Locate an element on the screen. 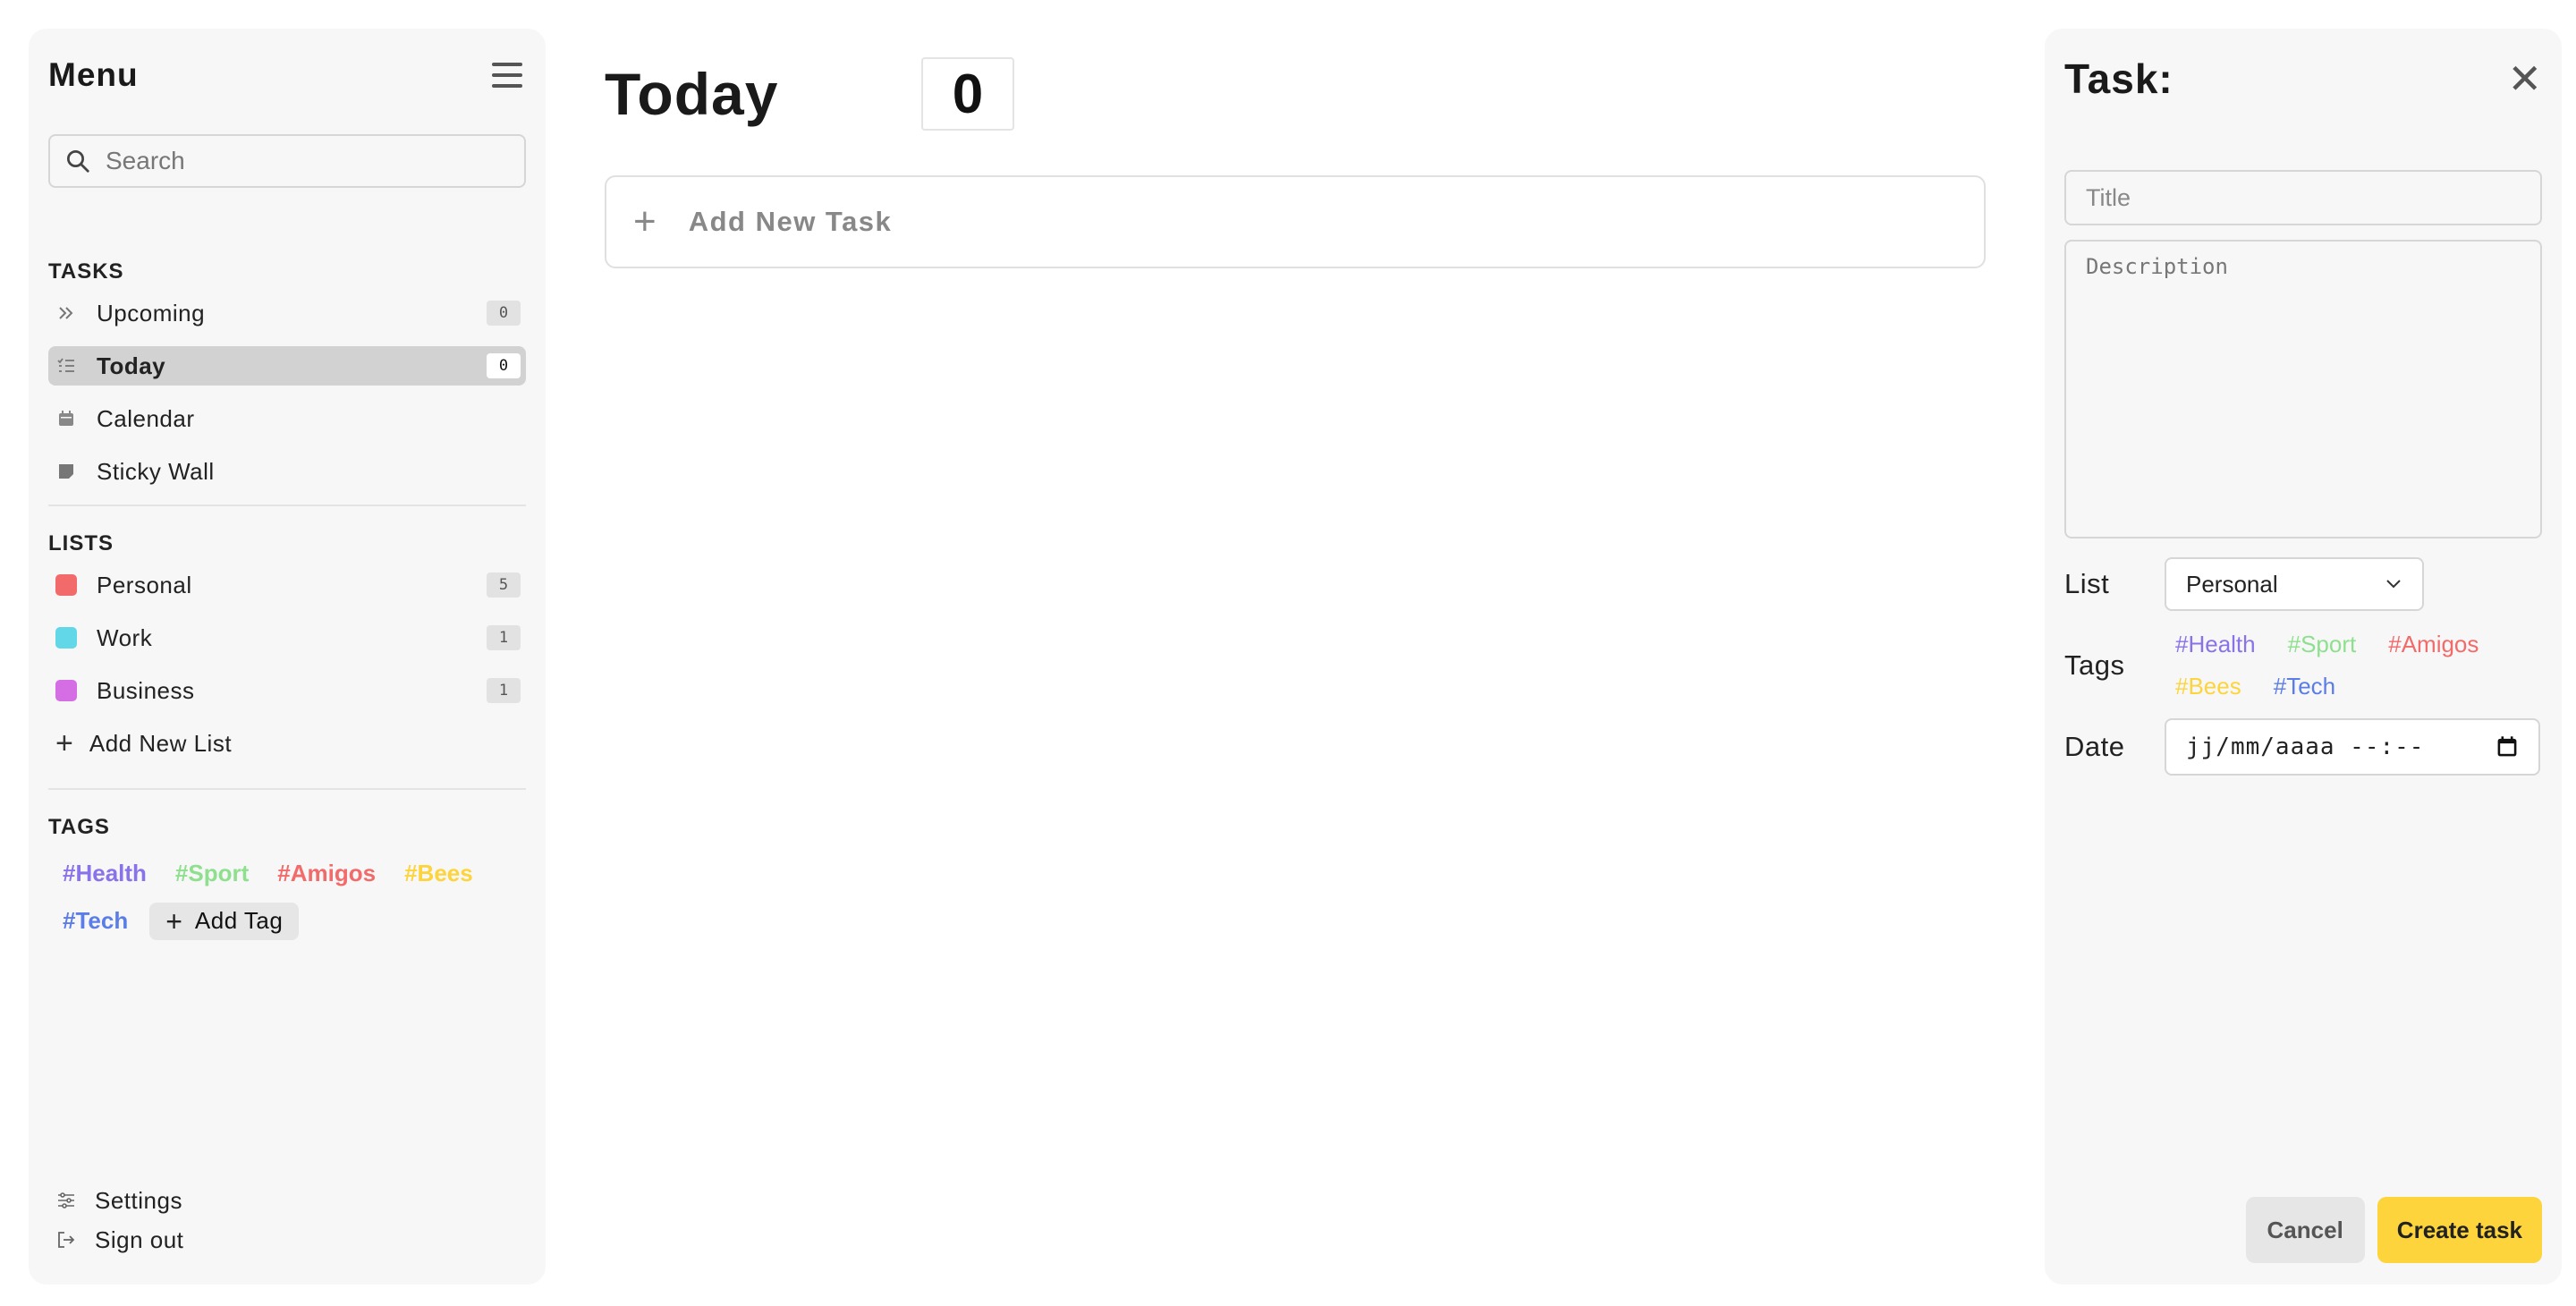 The height and width of the screenshot is (1306, 2576). task-count-badge: 0 is located at coordinates (967, 94).